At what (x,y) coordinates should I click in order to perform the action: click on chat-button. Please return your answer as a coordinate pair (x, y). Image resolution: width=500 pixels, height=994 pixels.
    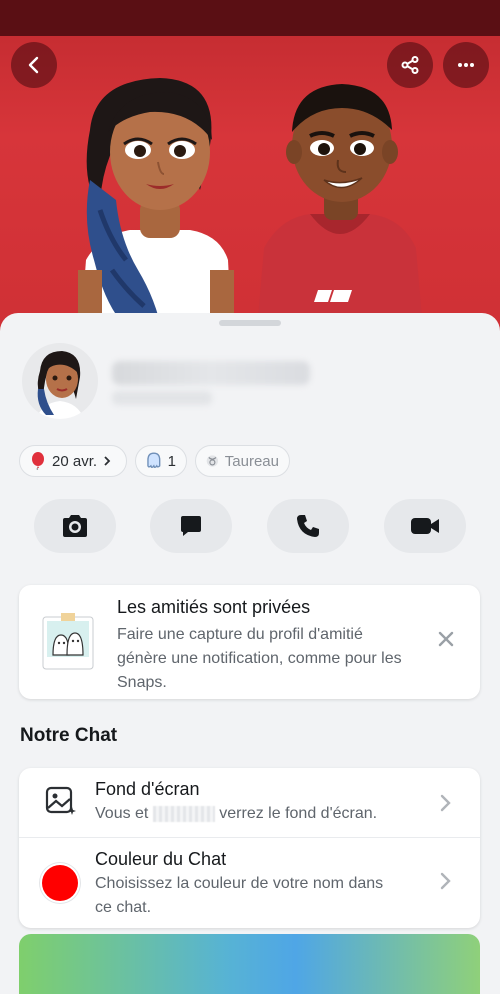
    Looking at the image, I should click on (191, 526).